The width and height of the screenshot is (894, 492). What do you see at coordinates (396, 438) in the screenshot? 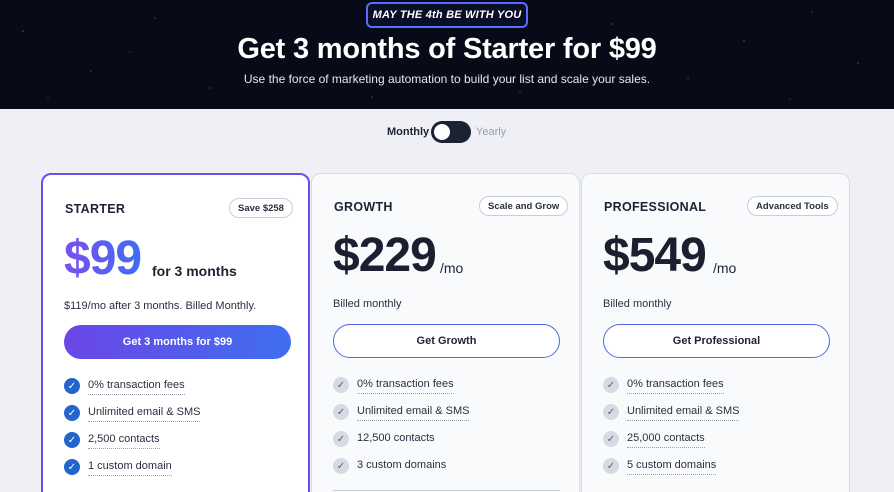
I see `feature-text: 12,500 contacts` at bounding box center [396, 438].